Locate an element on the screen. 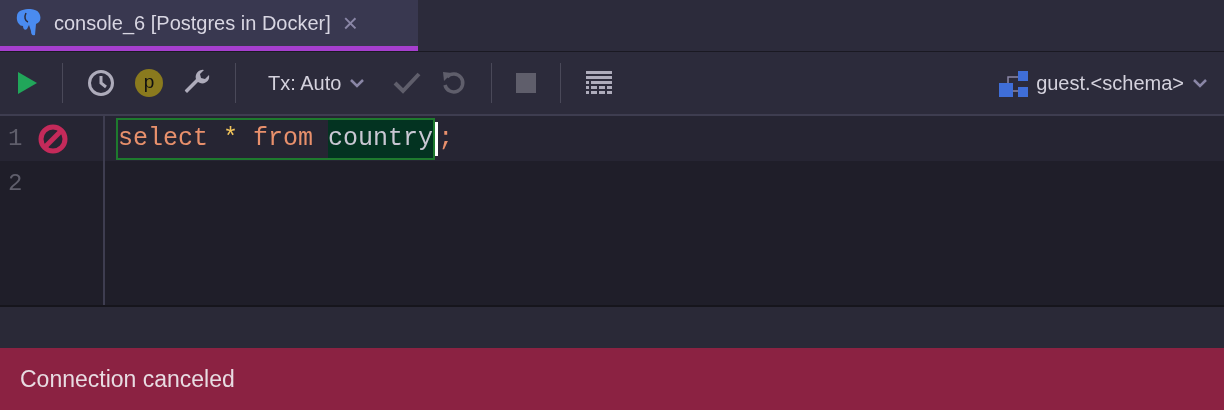 The width and height of the screenshot is (1224, 410). run-icon is located at coordinates (27, 83).